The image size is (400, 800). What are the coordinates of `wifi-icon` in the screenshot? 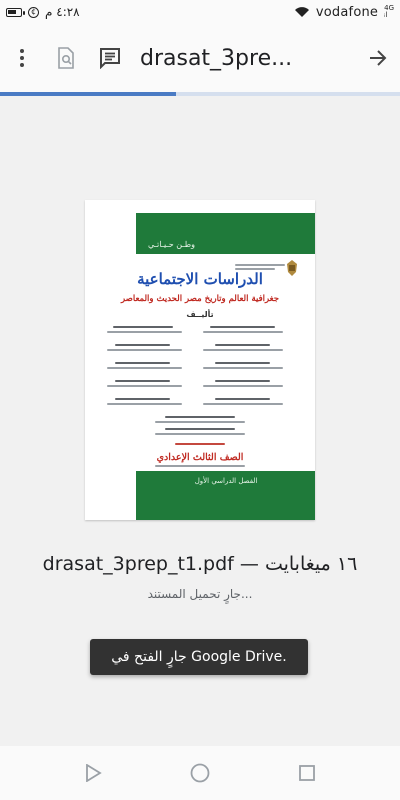 It's located at (301, 12).